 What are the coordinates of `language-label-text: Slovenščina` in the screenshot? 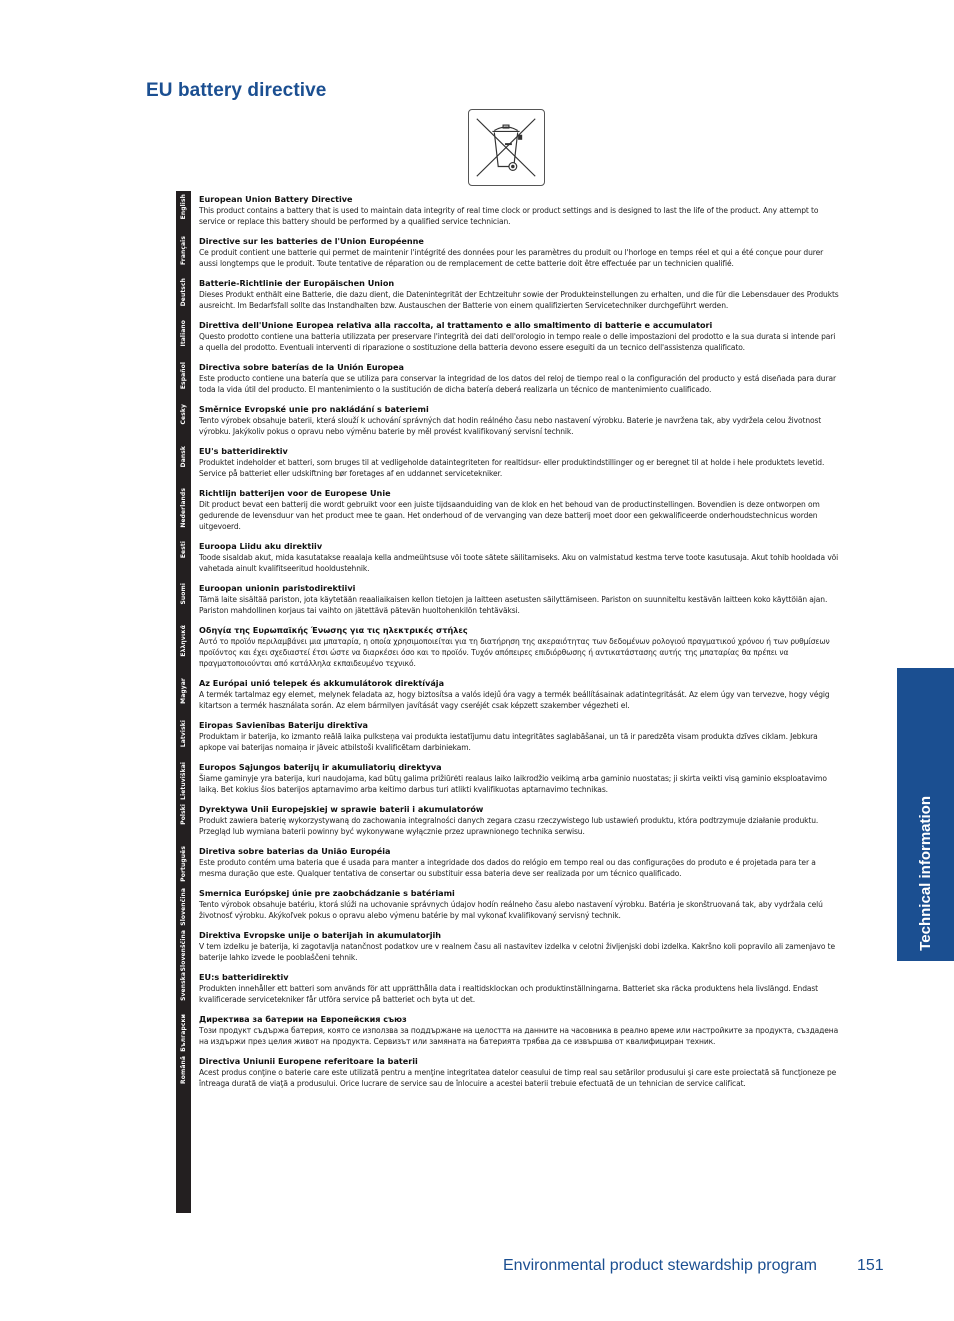 It's located at (183, 951).